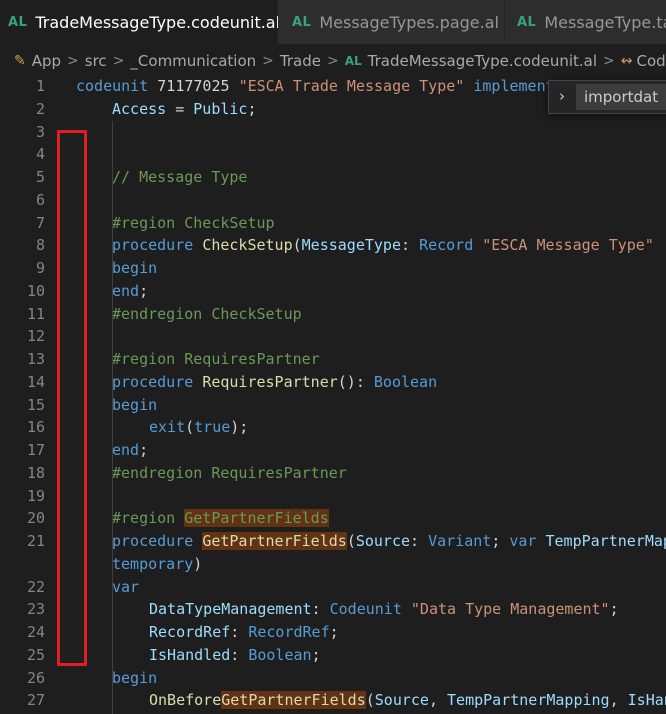 The height and width of the screenshot is (714, 666). I want to click on code-token: IsHandled, so click(646, 700).